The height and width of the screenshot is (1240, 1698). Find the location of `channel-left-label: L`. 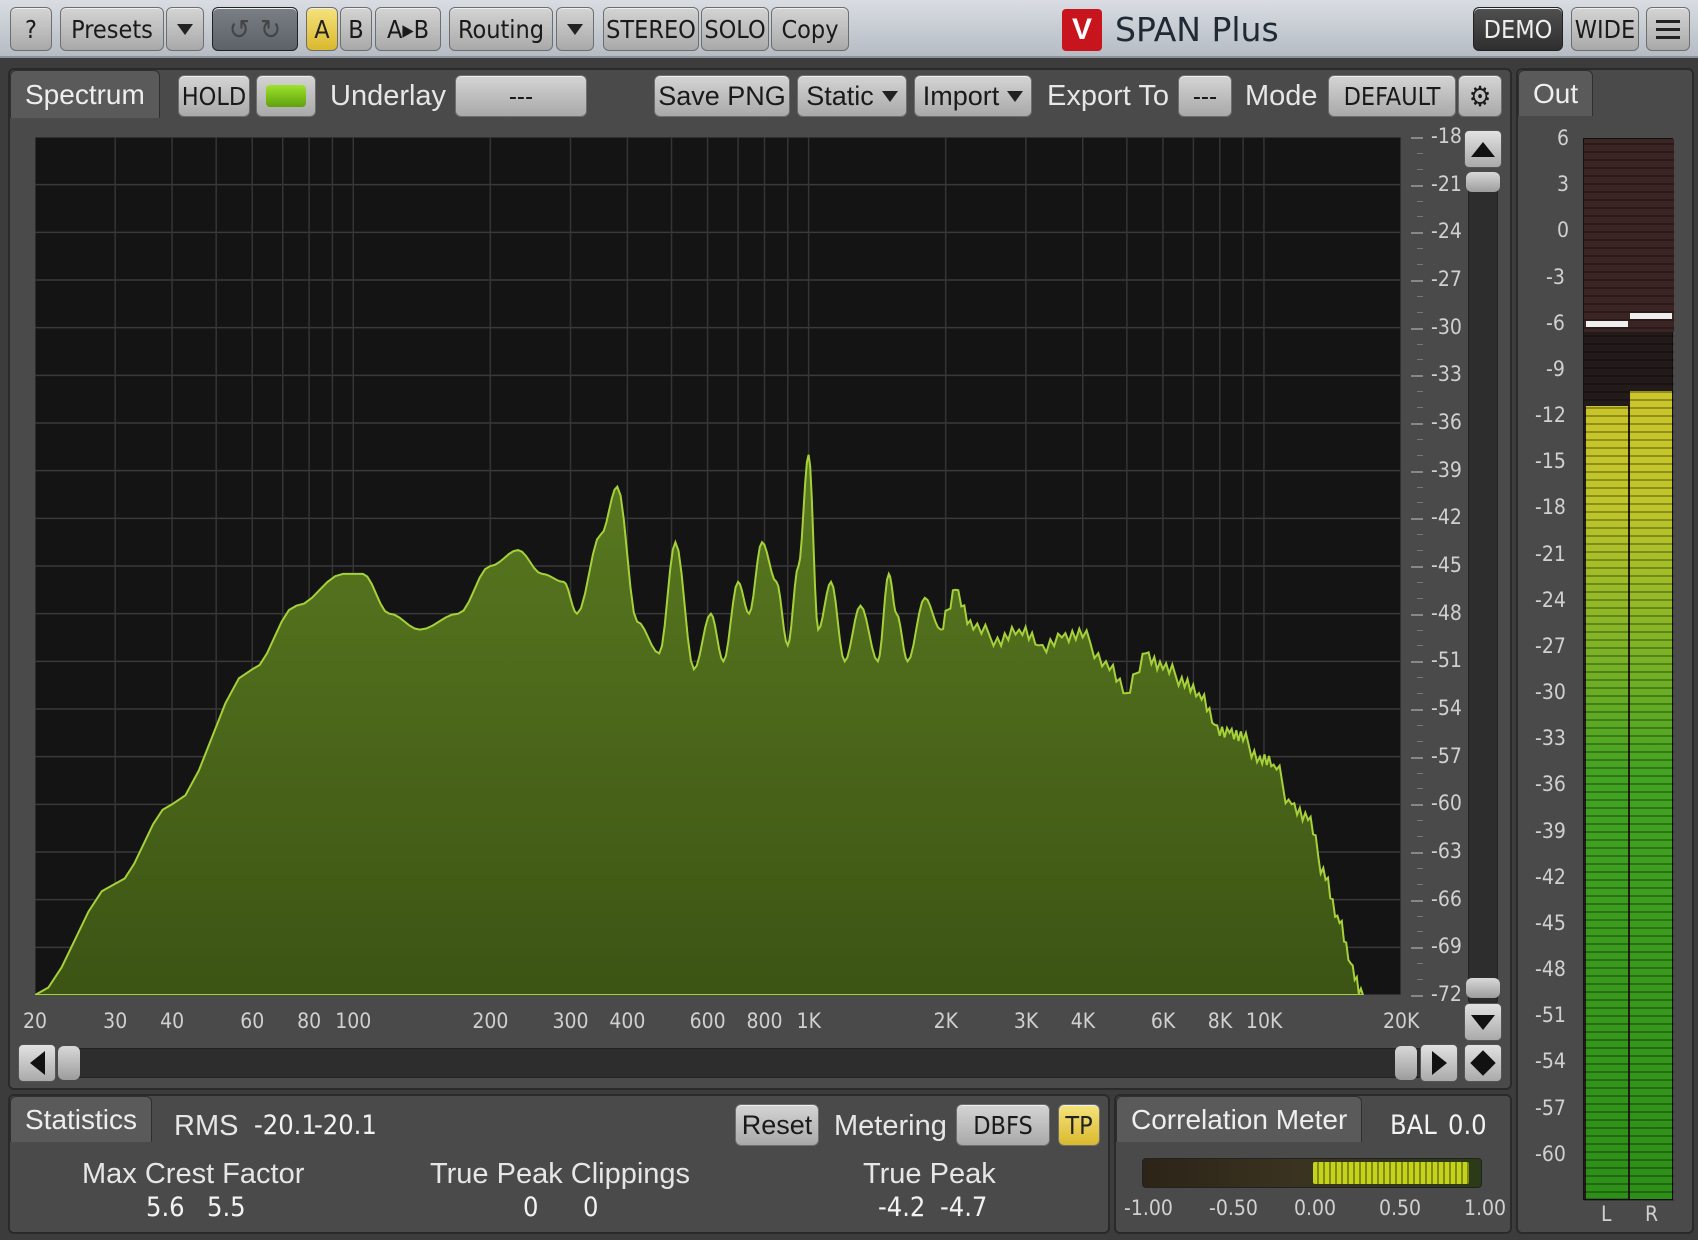

channel-left-label: L is located at coordinates (1606, 1214).